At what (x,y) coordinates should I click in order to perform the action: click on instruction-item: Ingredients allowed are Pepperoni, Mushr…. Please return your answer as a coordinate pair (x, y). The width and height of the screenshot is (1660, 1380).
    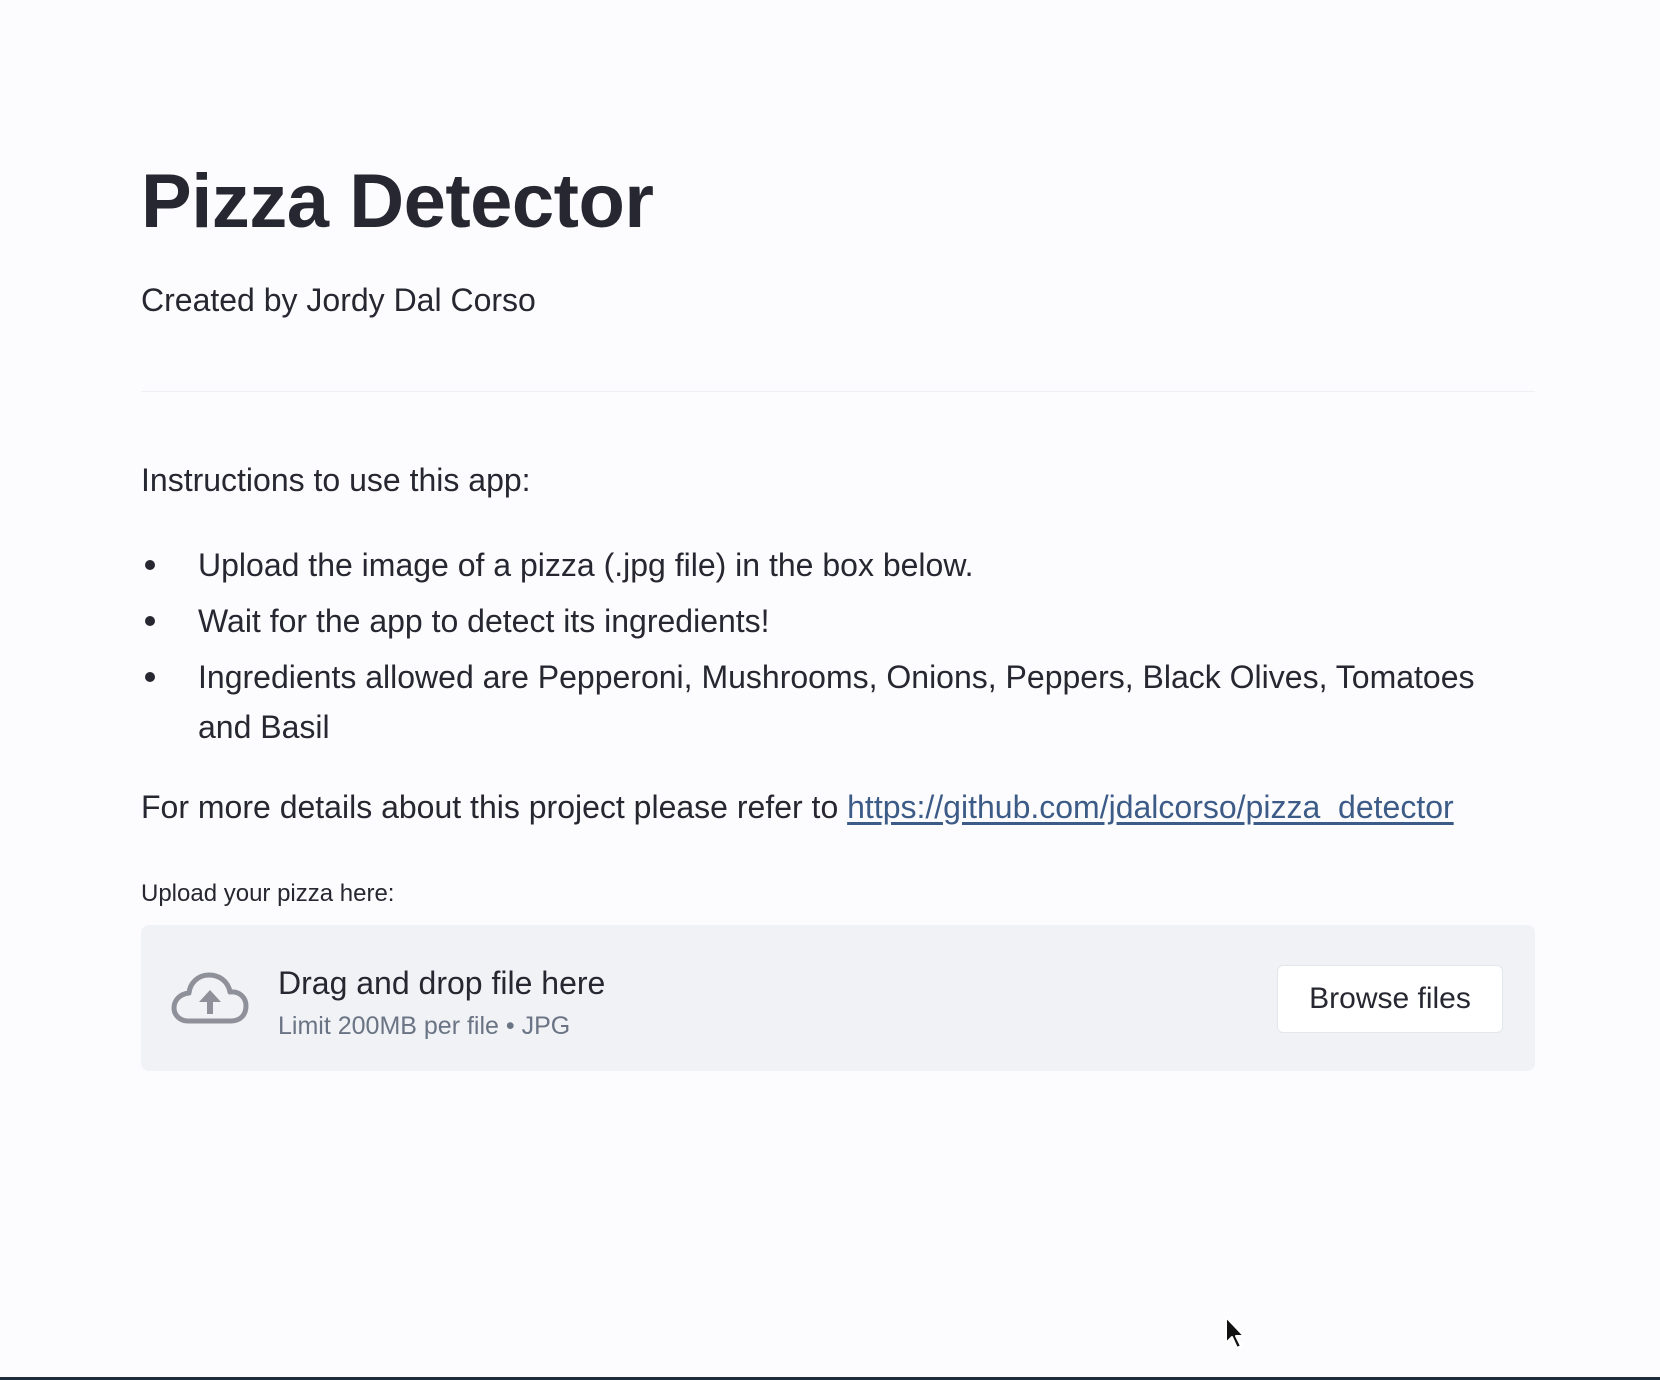
    Looking at the image, I should click on (838, 702).